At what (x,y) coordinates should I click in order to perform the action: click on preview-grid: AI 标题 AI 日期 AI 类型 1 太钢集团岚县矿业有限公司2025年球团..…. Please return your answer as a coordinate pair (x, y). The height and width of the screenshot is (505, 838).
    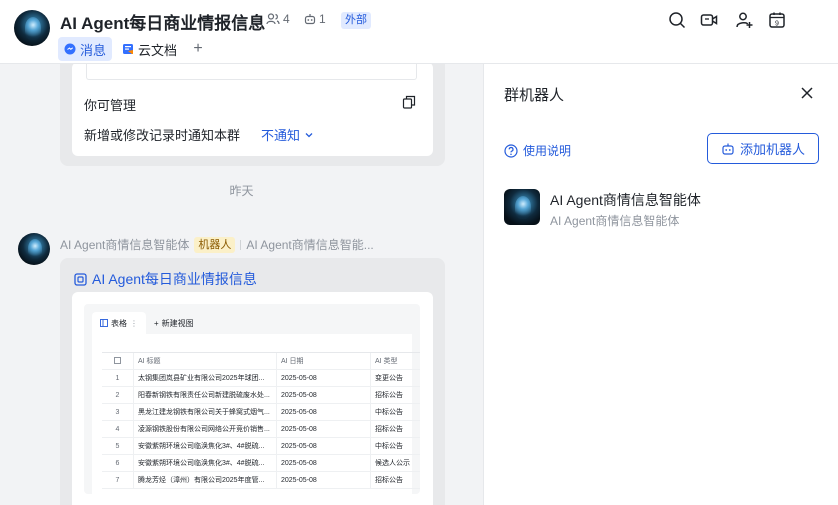
    Looking at the image, I should click on (261, 420).